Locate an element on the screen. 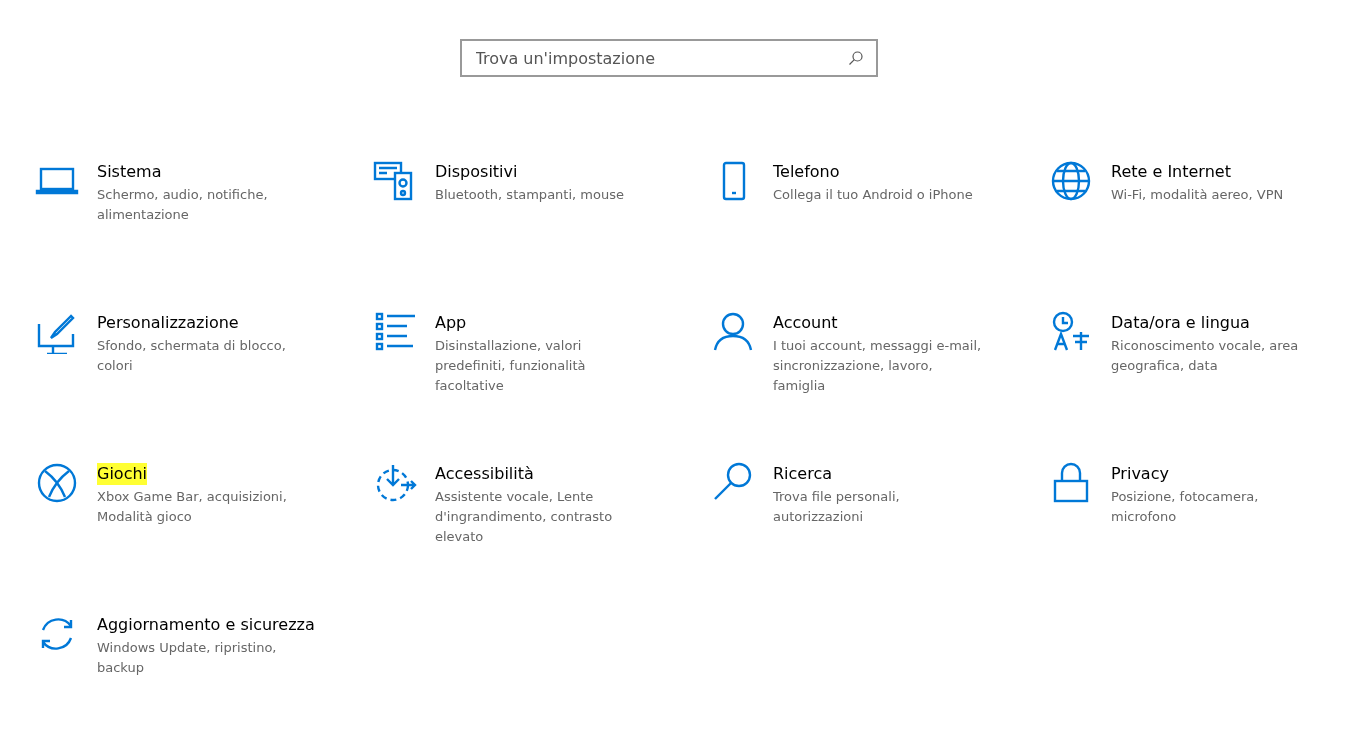 This screenshot has width=1347, height=743. category-description: Assistente vocale, Lente d'ingrandimento, contrasto elevato is located at coordinates (524, 517).